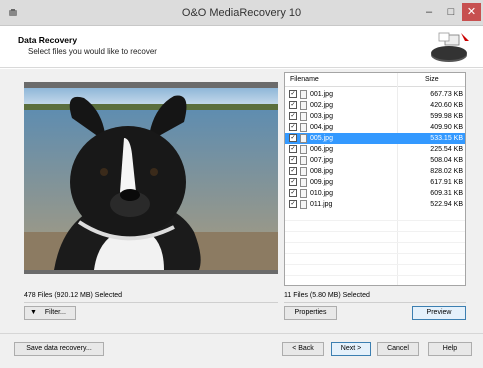  What do you see at coordinates (375, 160) in the screenshot?
I see `list-item: ✓ 007.jpg 508.04 KB` at bounding box center [375, 160].